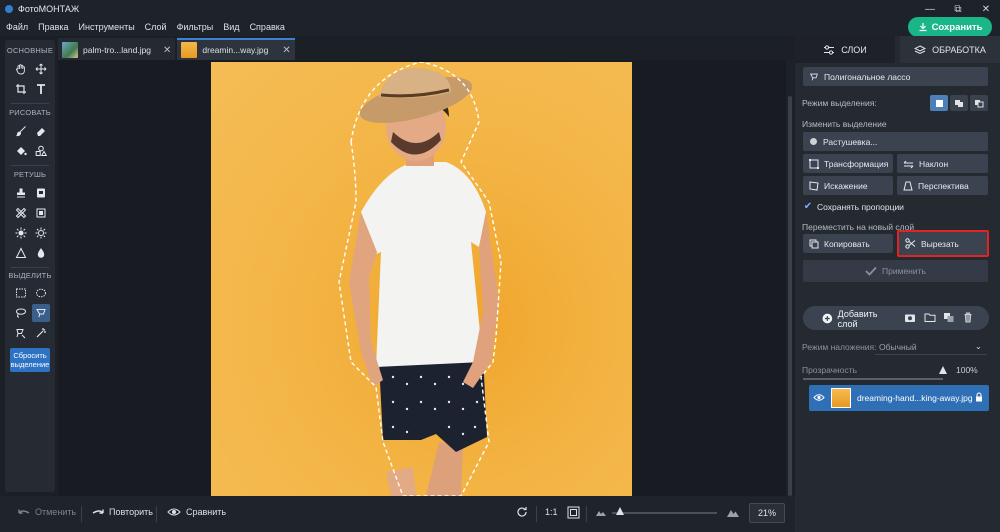 This screenshot has height=532, width=1000. What do you see at coordinates (21, 151) in the screenshot?
I see `fill-tool-icon` at bounding box center [21, 151].